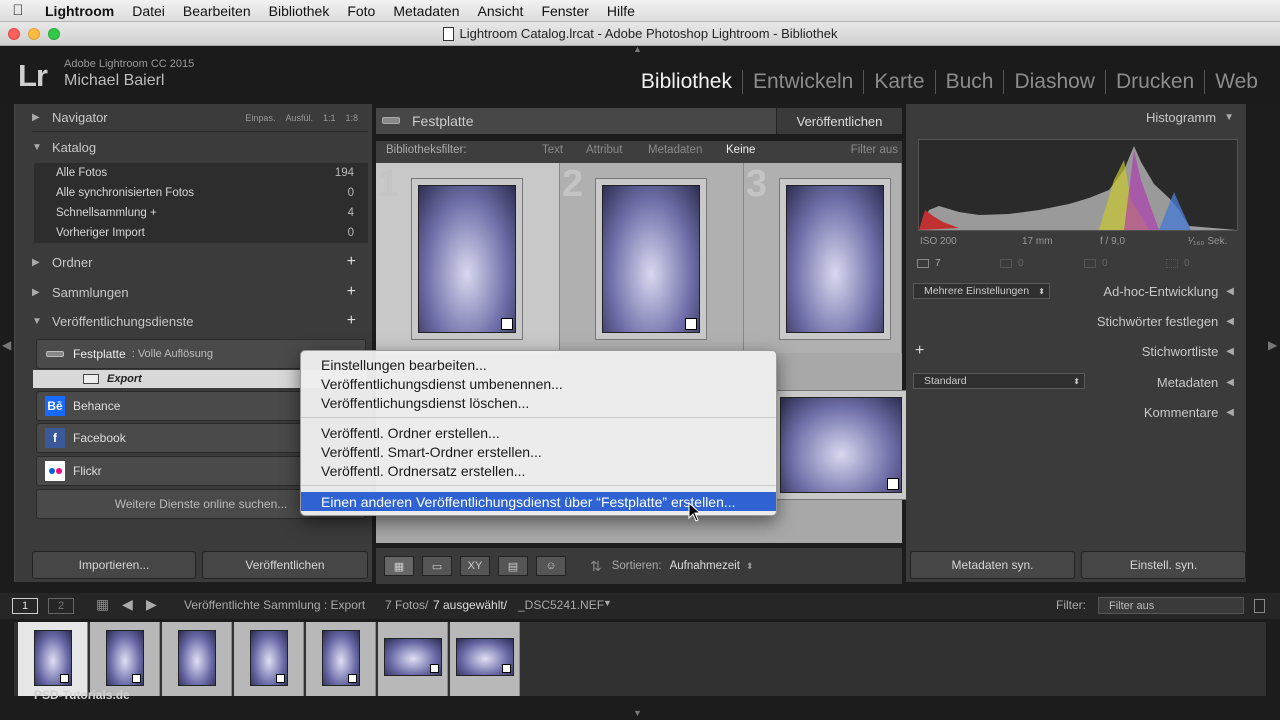  Describe the element at coordinates (705, 566) in the screenshot. I see `sort-select: Aufnahmezeit` at that location.